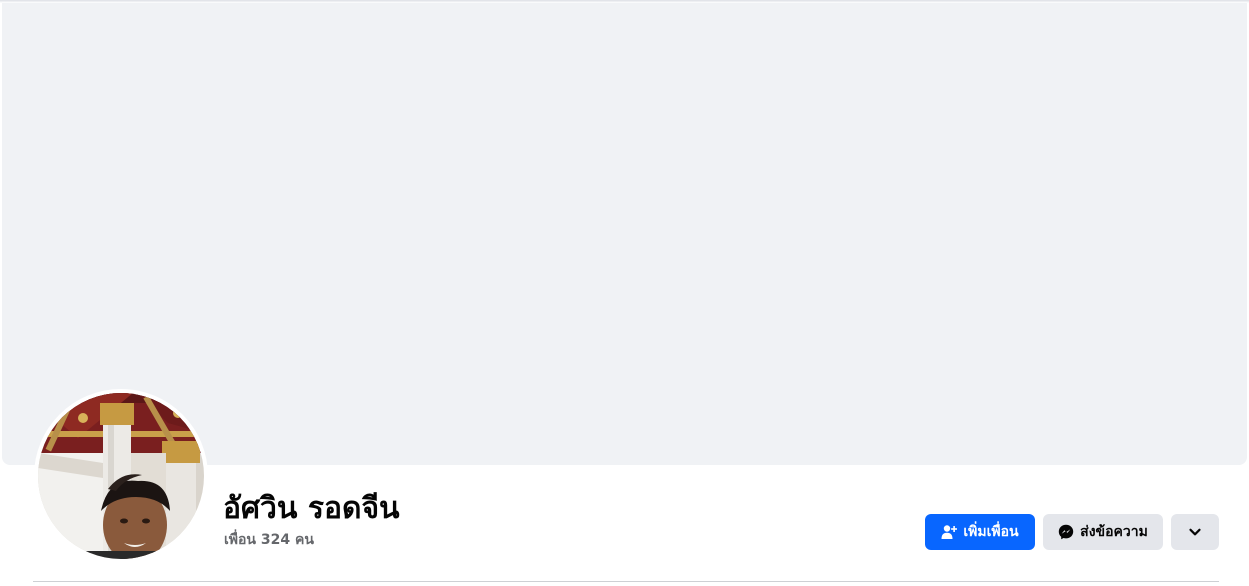 The height and width of the screenshot is (586, 1249). I want to click on more-options-button, so click(1195, 532).